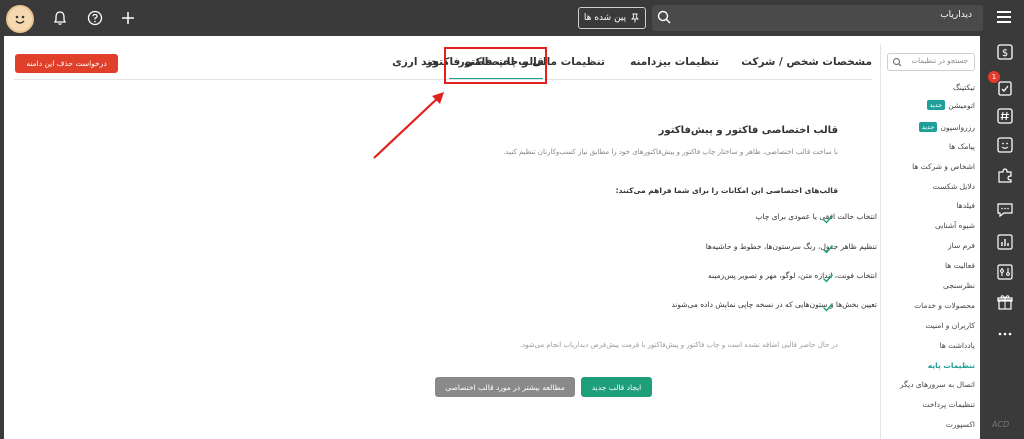  What do you see at coordinates (806, 62) in the screenshot?
I see `tab-profile: مشخصات شخص / شرکت` at bounding box center [806, 62].